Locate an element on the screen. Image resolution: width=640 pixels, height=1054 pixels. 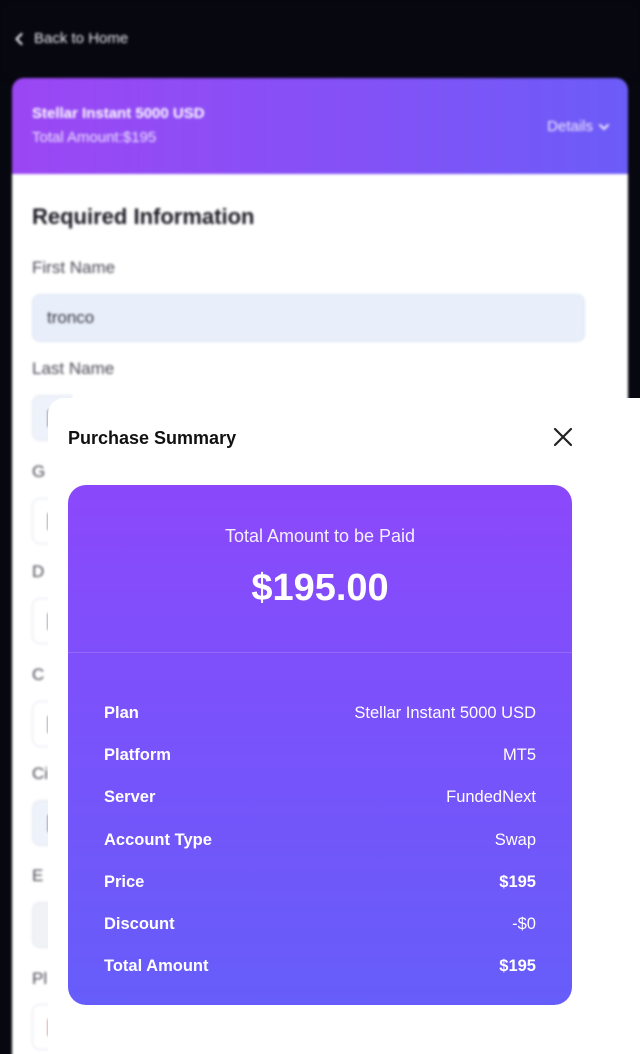
row-label: Total Amount is located at coordinates (156, 966).